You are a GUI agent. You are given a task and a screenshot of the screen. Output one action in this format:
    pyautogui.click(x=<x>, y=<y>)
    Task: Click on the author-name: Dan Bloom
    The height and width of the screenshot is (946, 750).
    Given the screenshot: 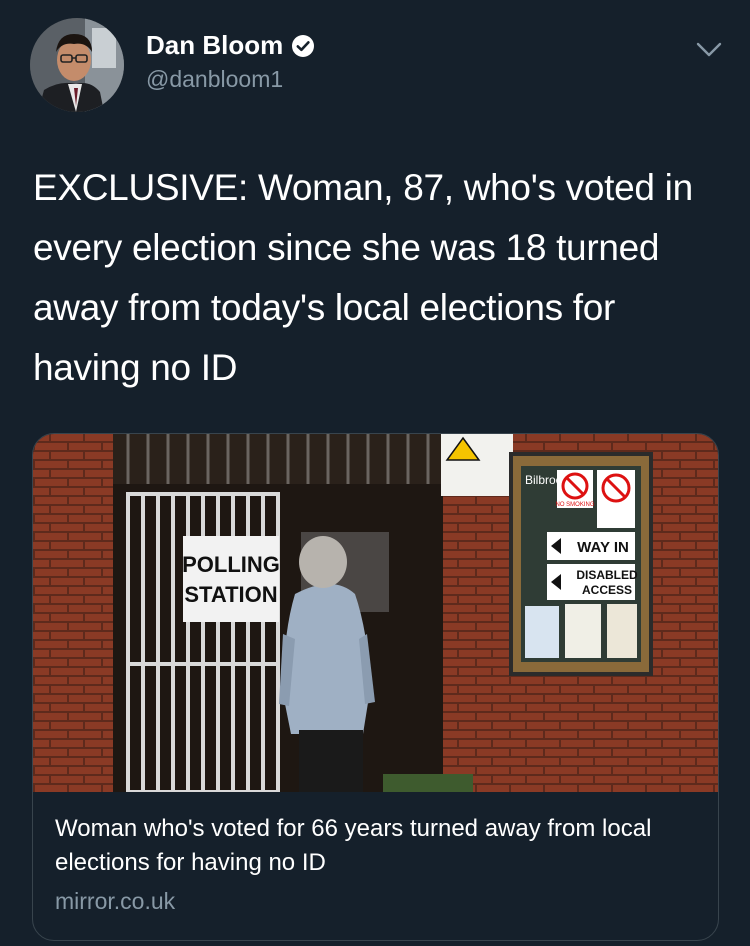 What is the action you would take?
    pyautogui.click(x=214, y=45)
    